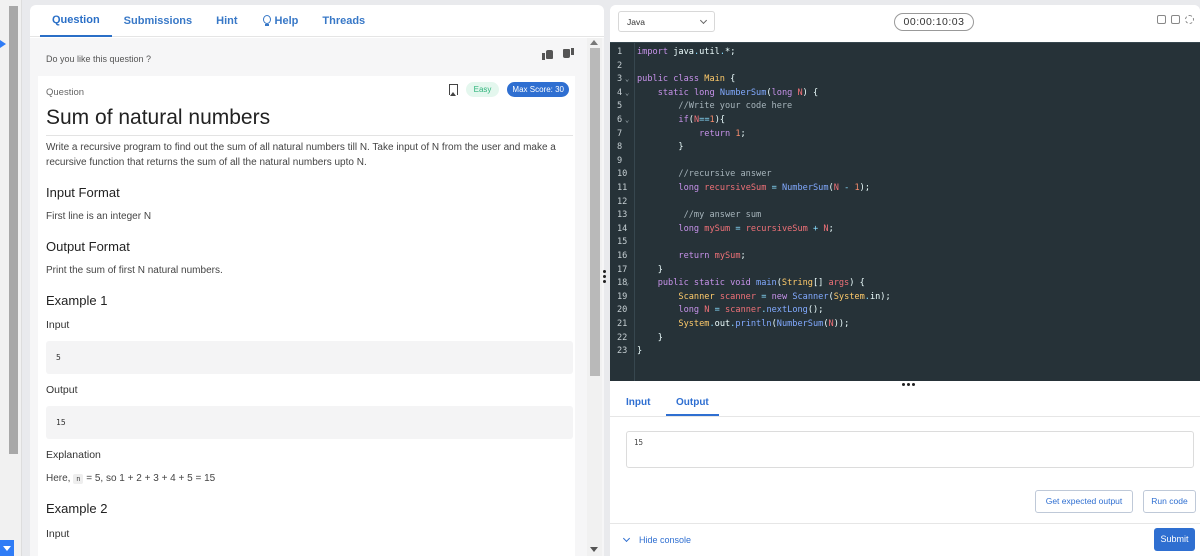 The width and height of the screenshot is (1200, 556). What do you see at coordinates (482, 89) in the screenshot?
I see `difficulty-badge: Easy` at bounding box center [482, 89].